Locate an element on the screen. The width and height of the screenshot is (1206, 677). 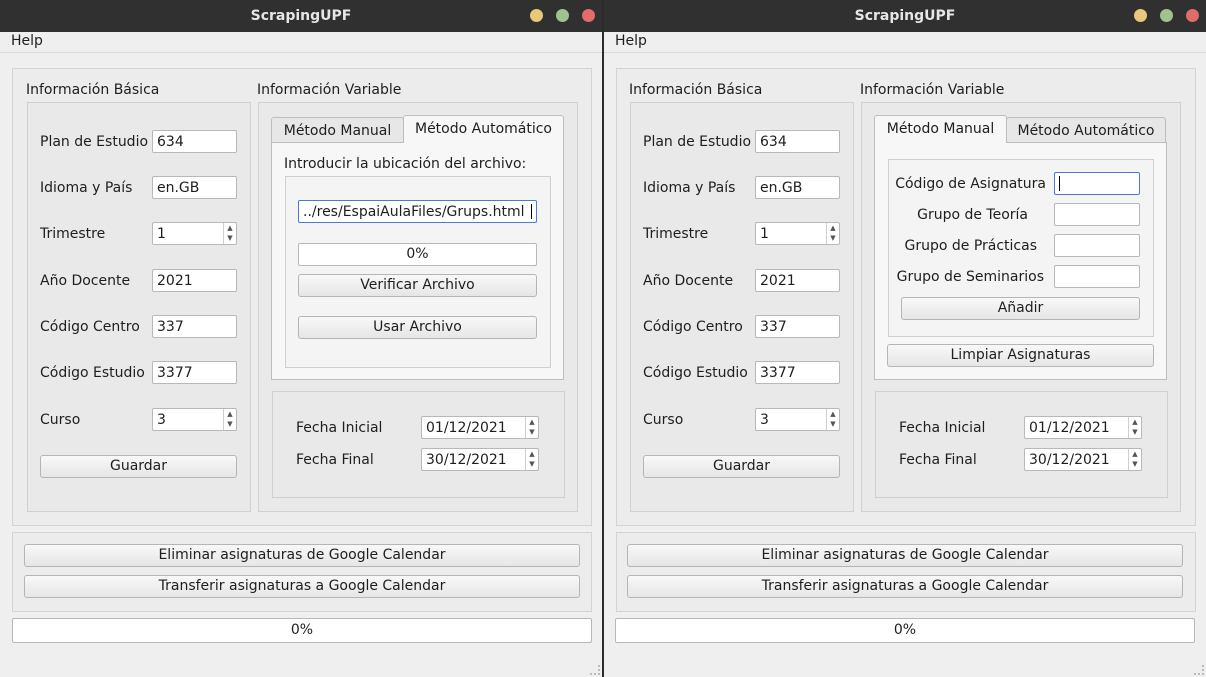
seminarios-input is located at coordinates (1097, 276).